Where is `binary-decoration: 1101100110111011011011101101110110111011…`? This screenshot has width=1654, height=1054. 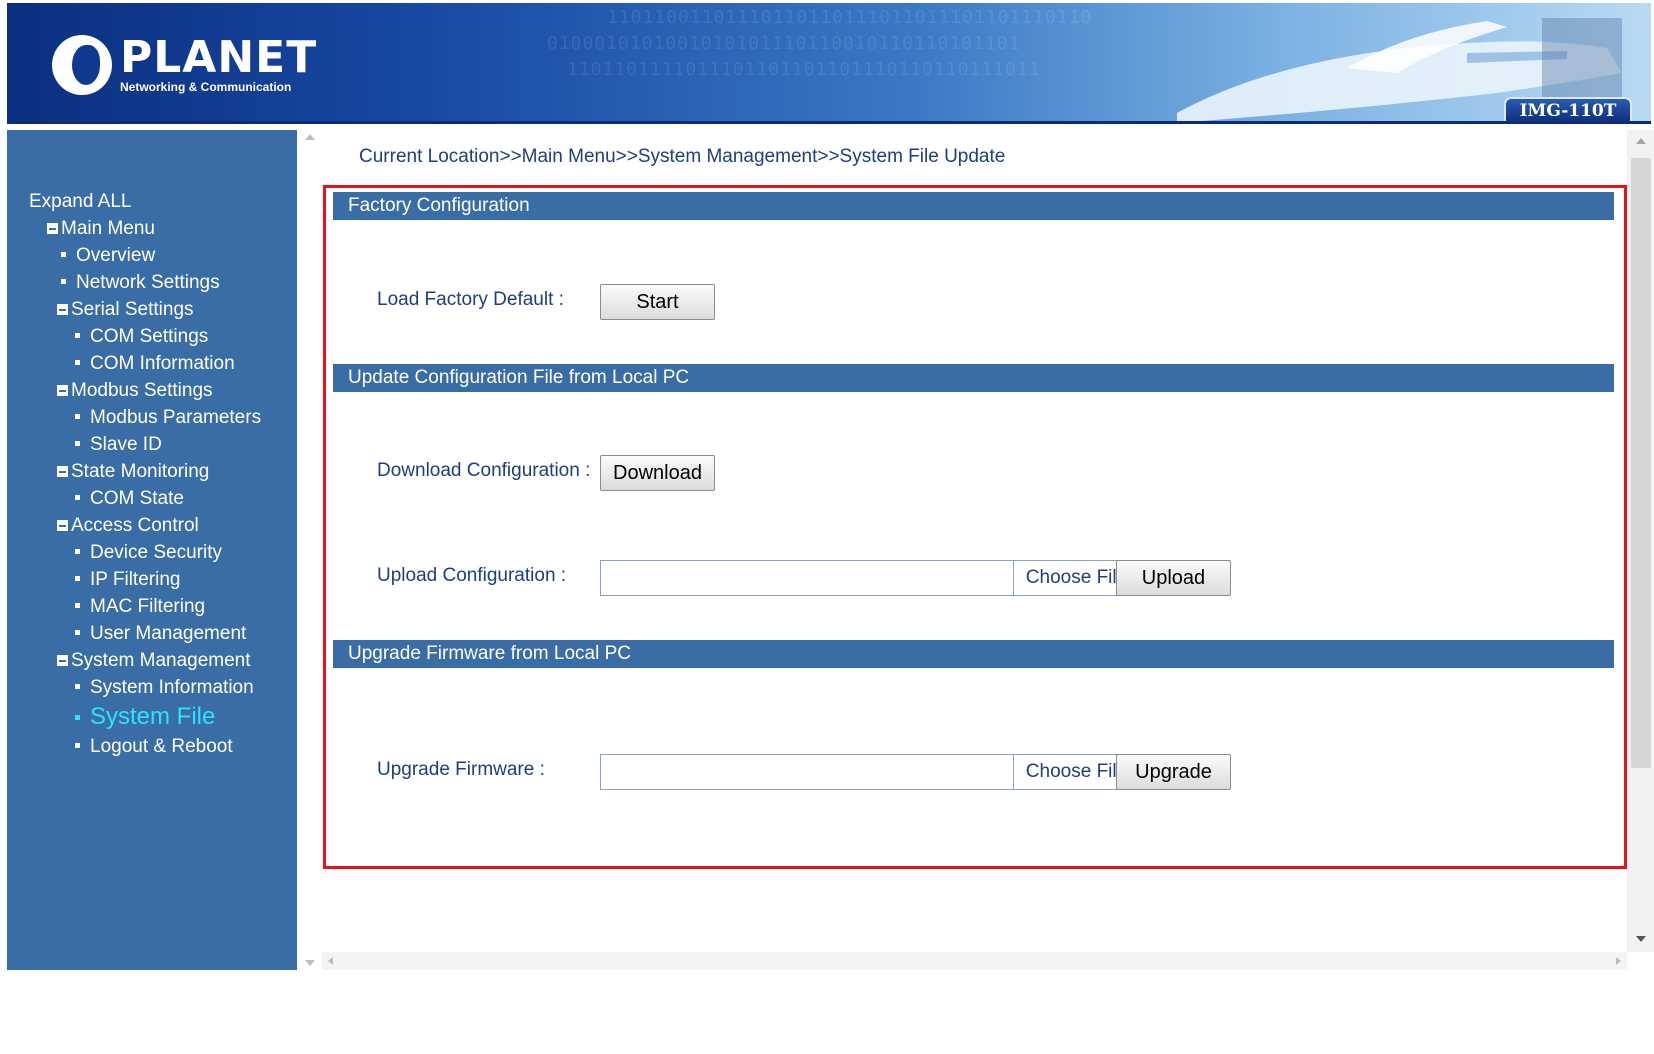 binary-decoration: 1101100110111011011011101101110110111011… is located at coordinates (850, 17).